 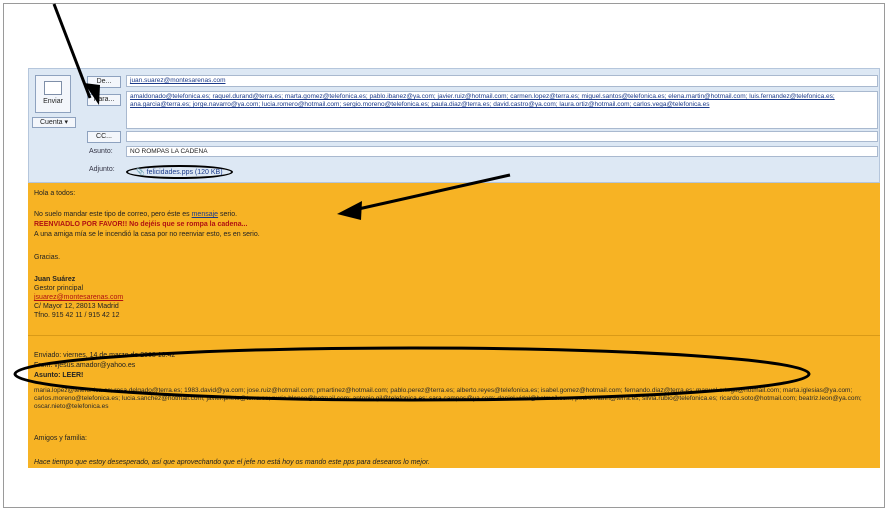 What do you see at coordinates (349, 210) in the screenshot?
I see `arrowhead-message` at bounding box center [349, 210].